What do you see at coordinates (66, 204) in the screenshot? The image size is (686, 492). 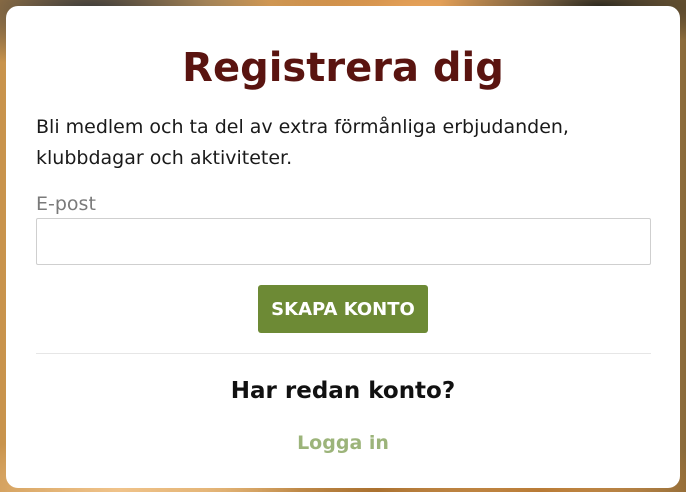 I see `email-label: E-post` at bounding box center [66, 204].